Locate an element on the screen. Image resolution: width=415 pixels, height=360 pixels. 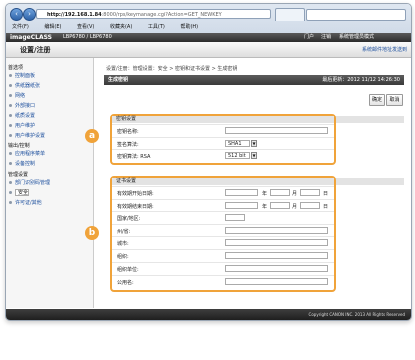
common-name-label: 公用名: is located at coordinates (125, 283).